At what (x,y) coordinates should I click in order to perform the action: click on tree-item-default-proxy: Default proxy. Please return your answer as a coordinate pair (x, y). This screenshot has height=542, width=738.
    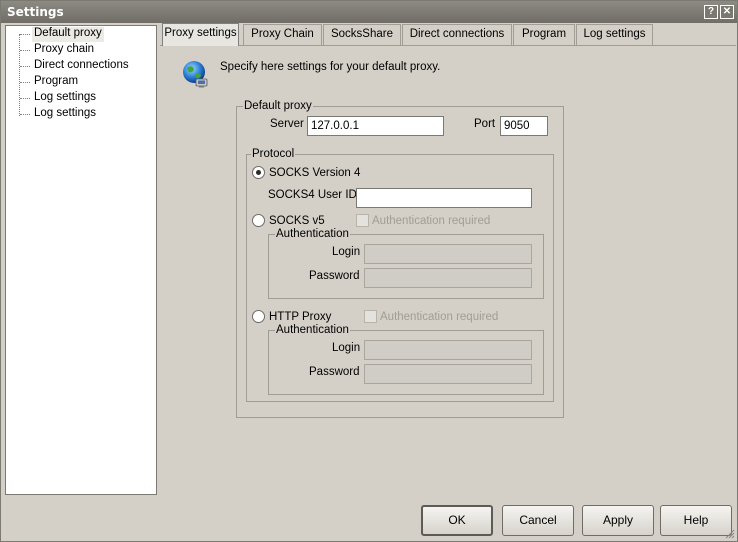
    Looking at the image, I should click on (68, 34).